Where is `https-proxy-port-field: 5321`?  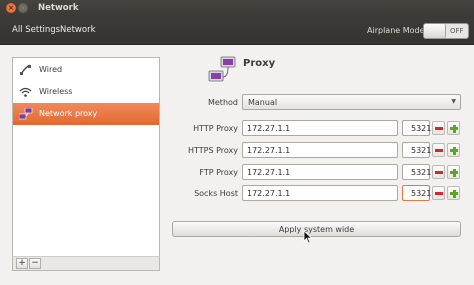 https-proxy-port-field: 5321 is located at coordinates (417, 150).